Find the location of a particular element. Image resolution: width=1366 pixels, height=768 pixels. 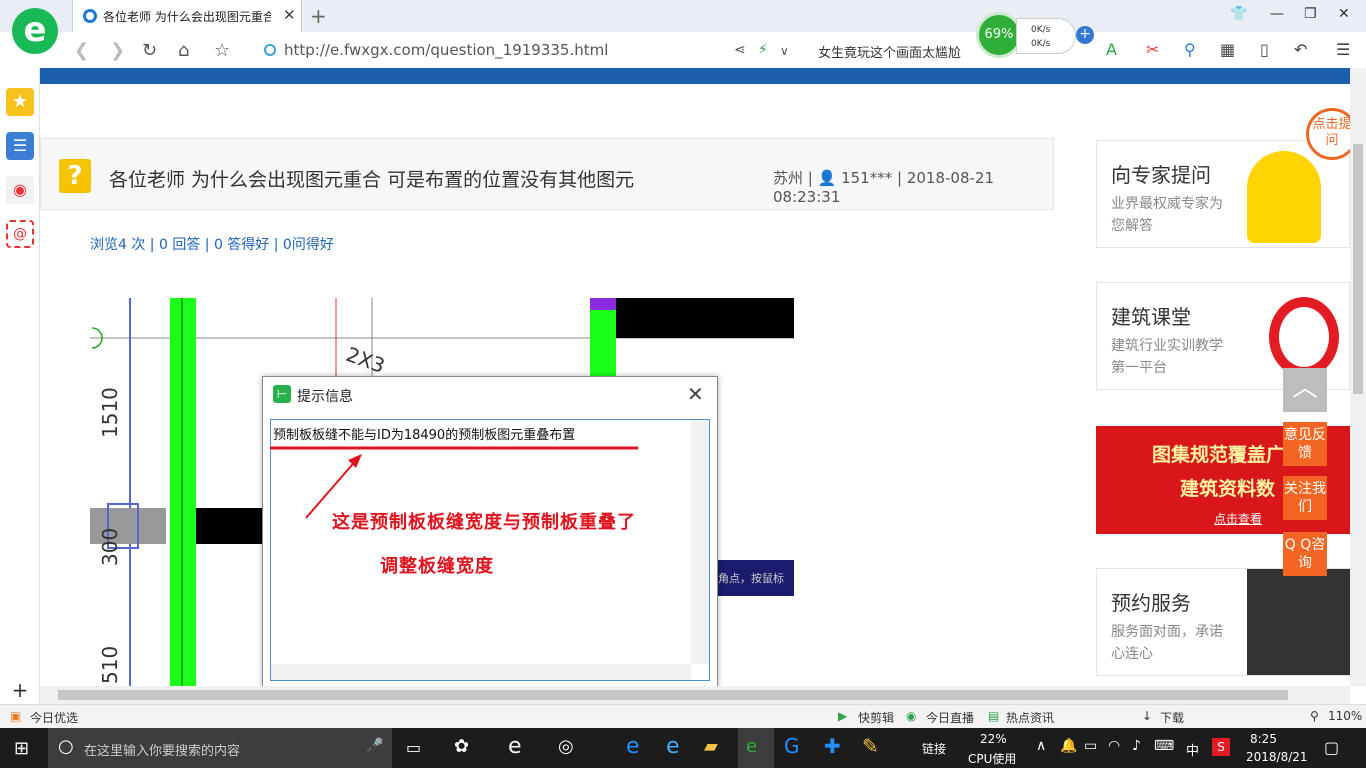

sogou-icon: S is located at coordinates (1221, 747).